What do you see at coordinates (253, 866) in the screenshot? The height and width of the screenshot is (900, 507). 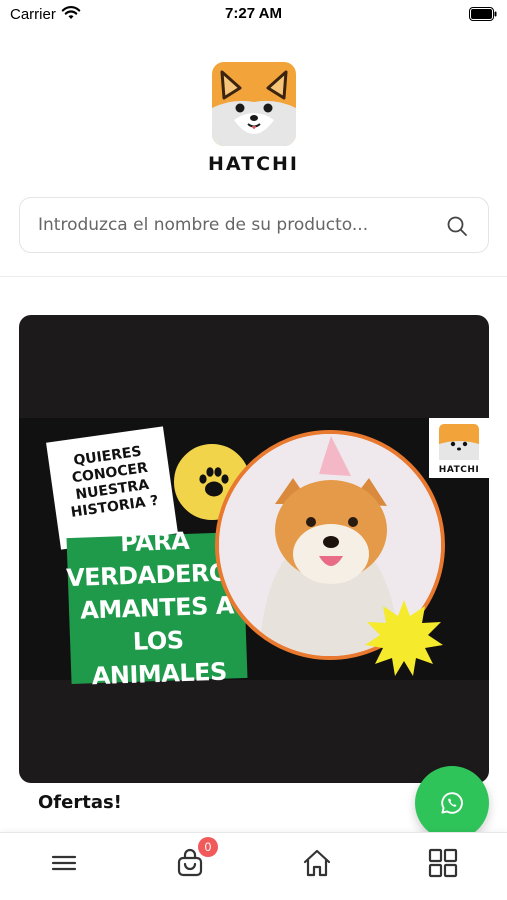 I see `bottom-nav: 0` at bounding box center [253, 866].